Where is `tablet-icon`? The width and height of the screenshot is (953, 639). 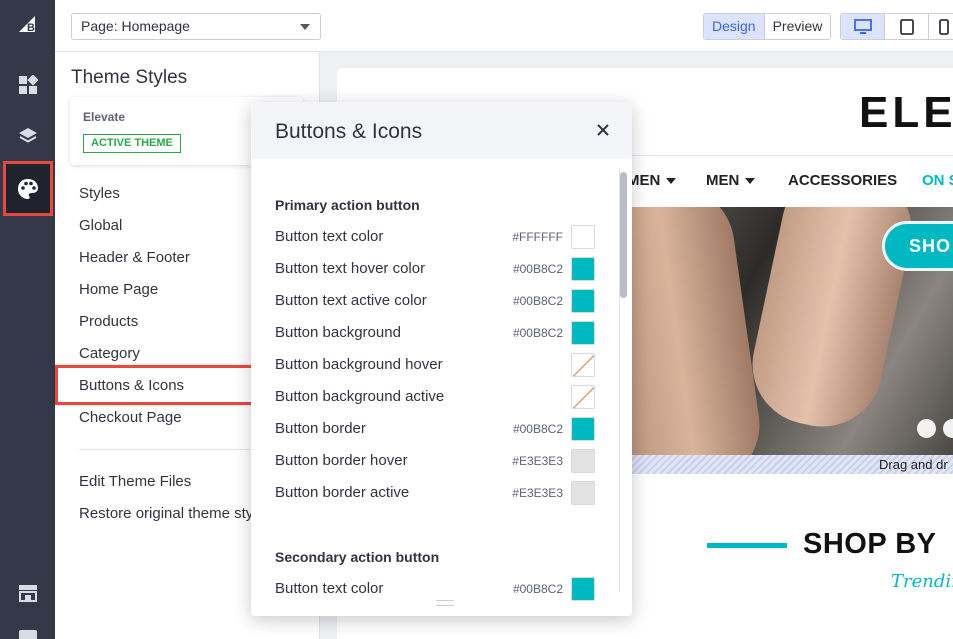 tablet-icon is located at coordinates (907, 26).